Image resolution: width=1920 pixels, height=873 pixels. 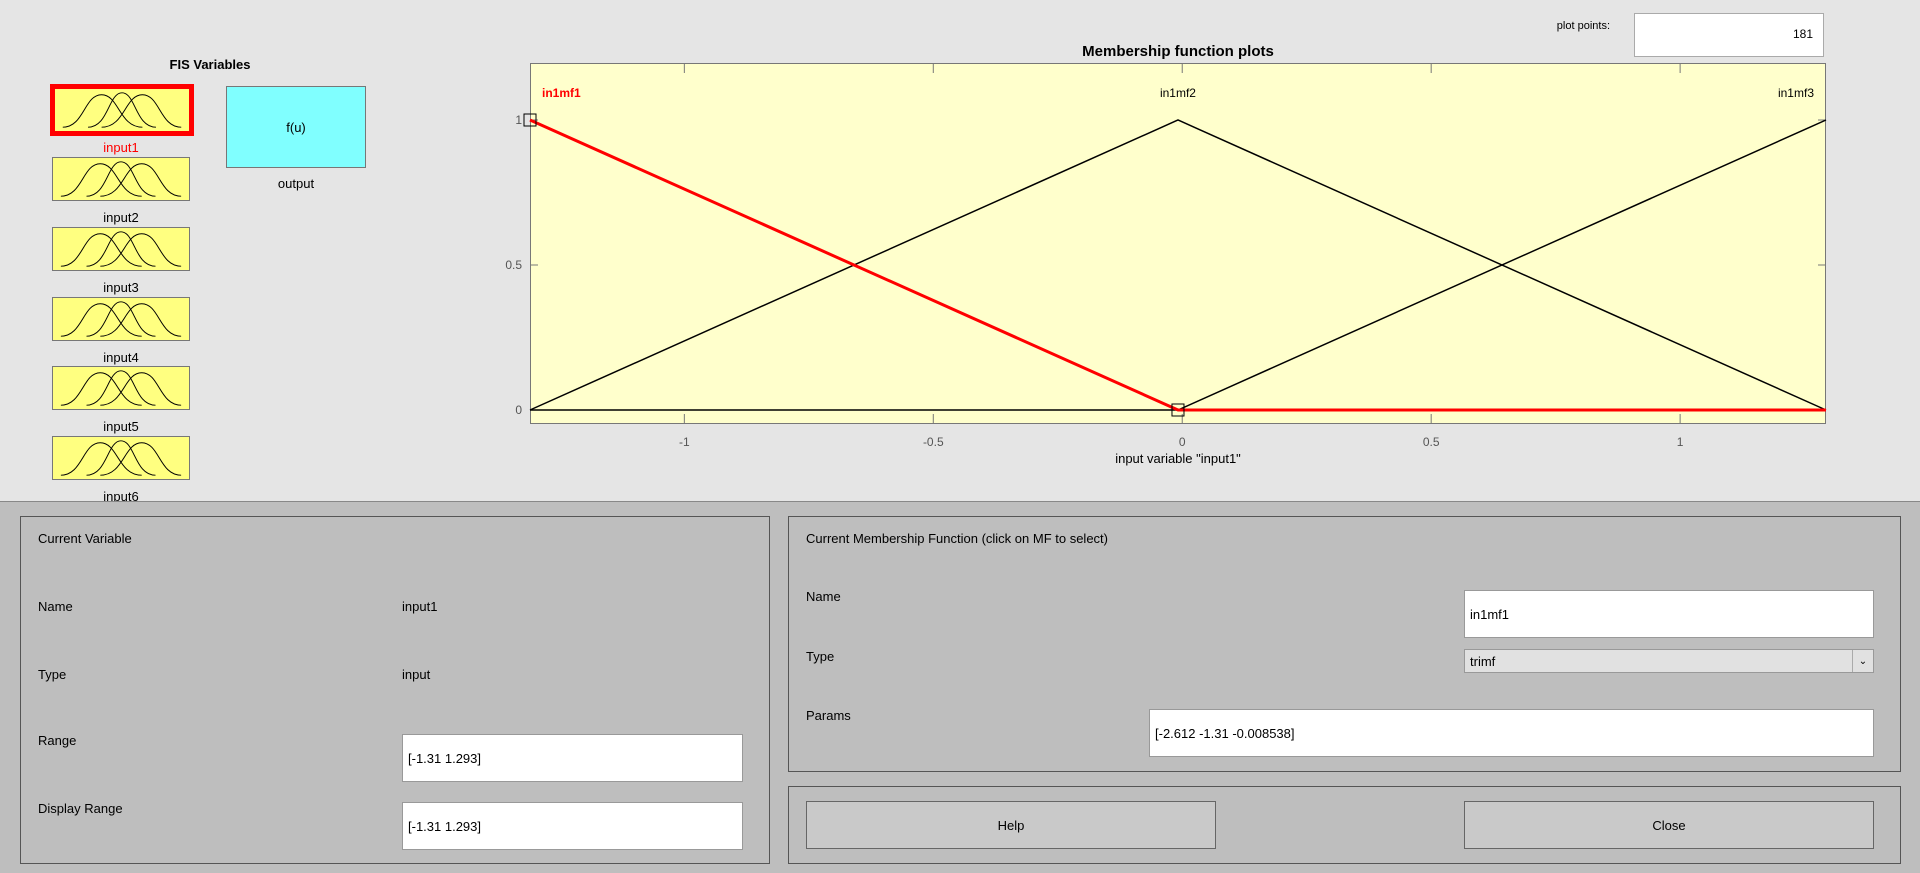 What do you see at coordinates (518, 410) in the screenshot?
I see `y-tick-label: 0` at bounding box center [518, 410].